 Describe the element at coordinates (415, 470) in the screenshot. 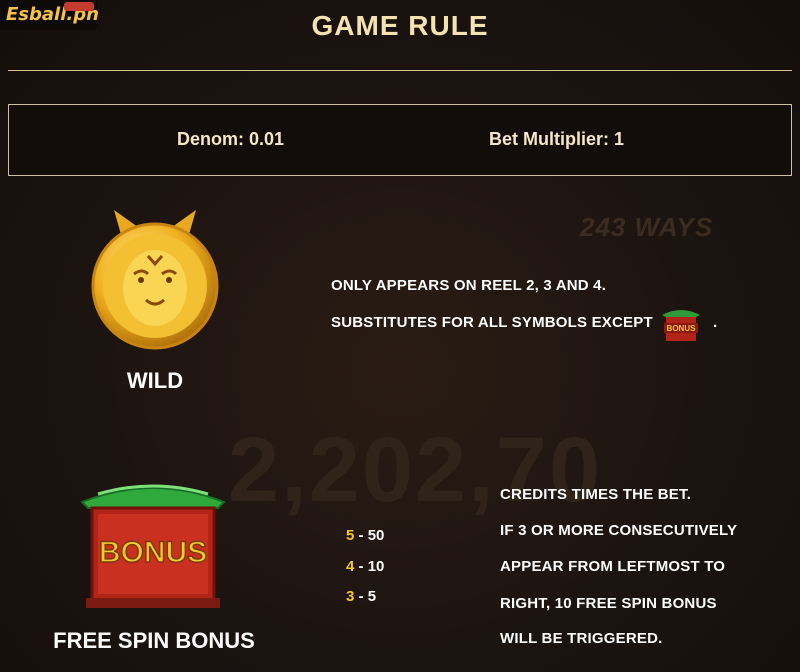

I see `background-amount-text: 2,202,70` at that location.